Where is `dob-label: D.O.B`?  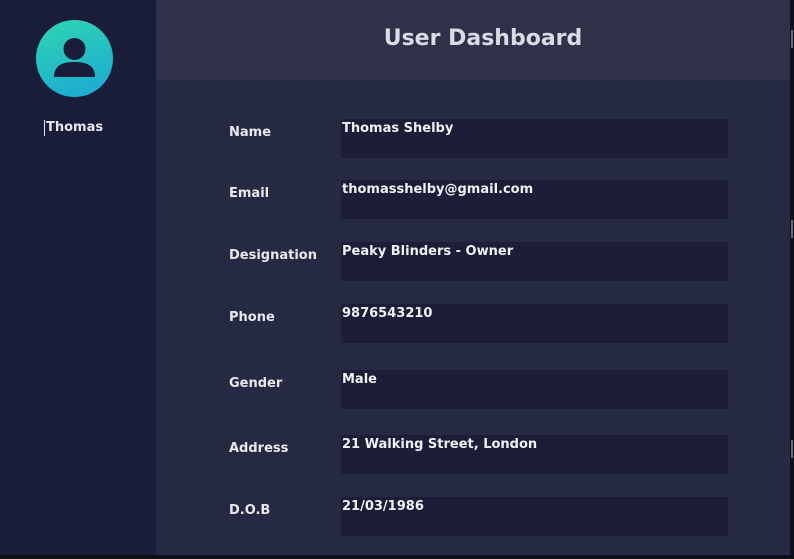 dob-label: D.O.B is located at coordinates (250, 510).